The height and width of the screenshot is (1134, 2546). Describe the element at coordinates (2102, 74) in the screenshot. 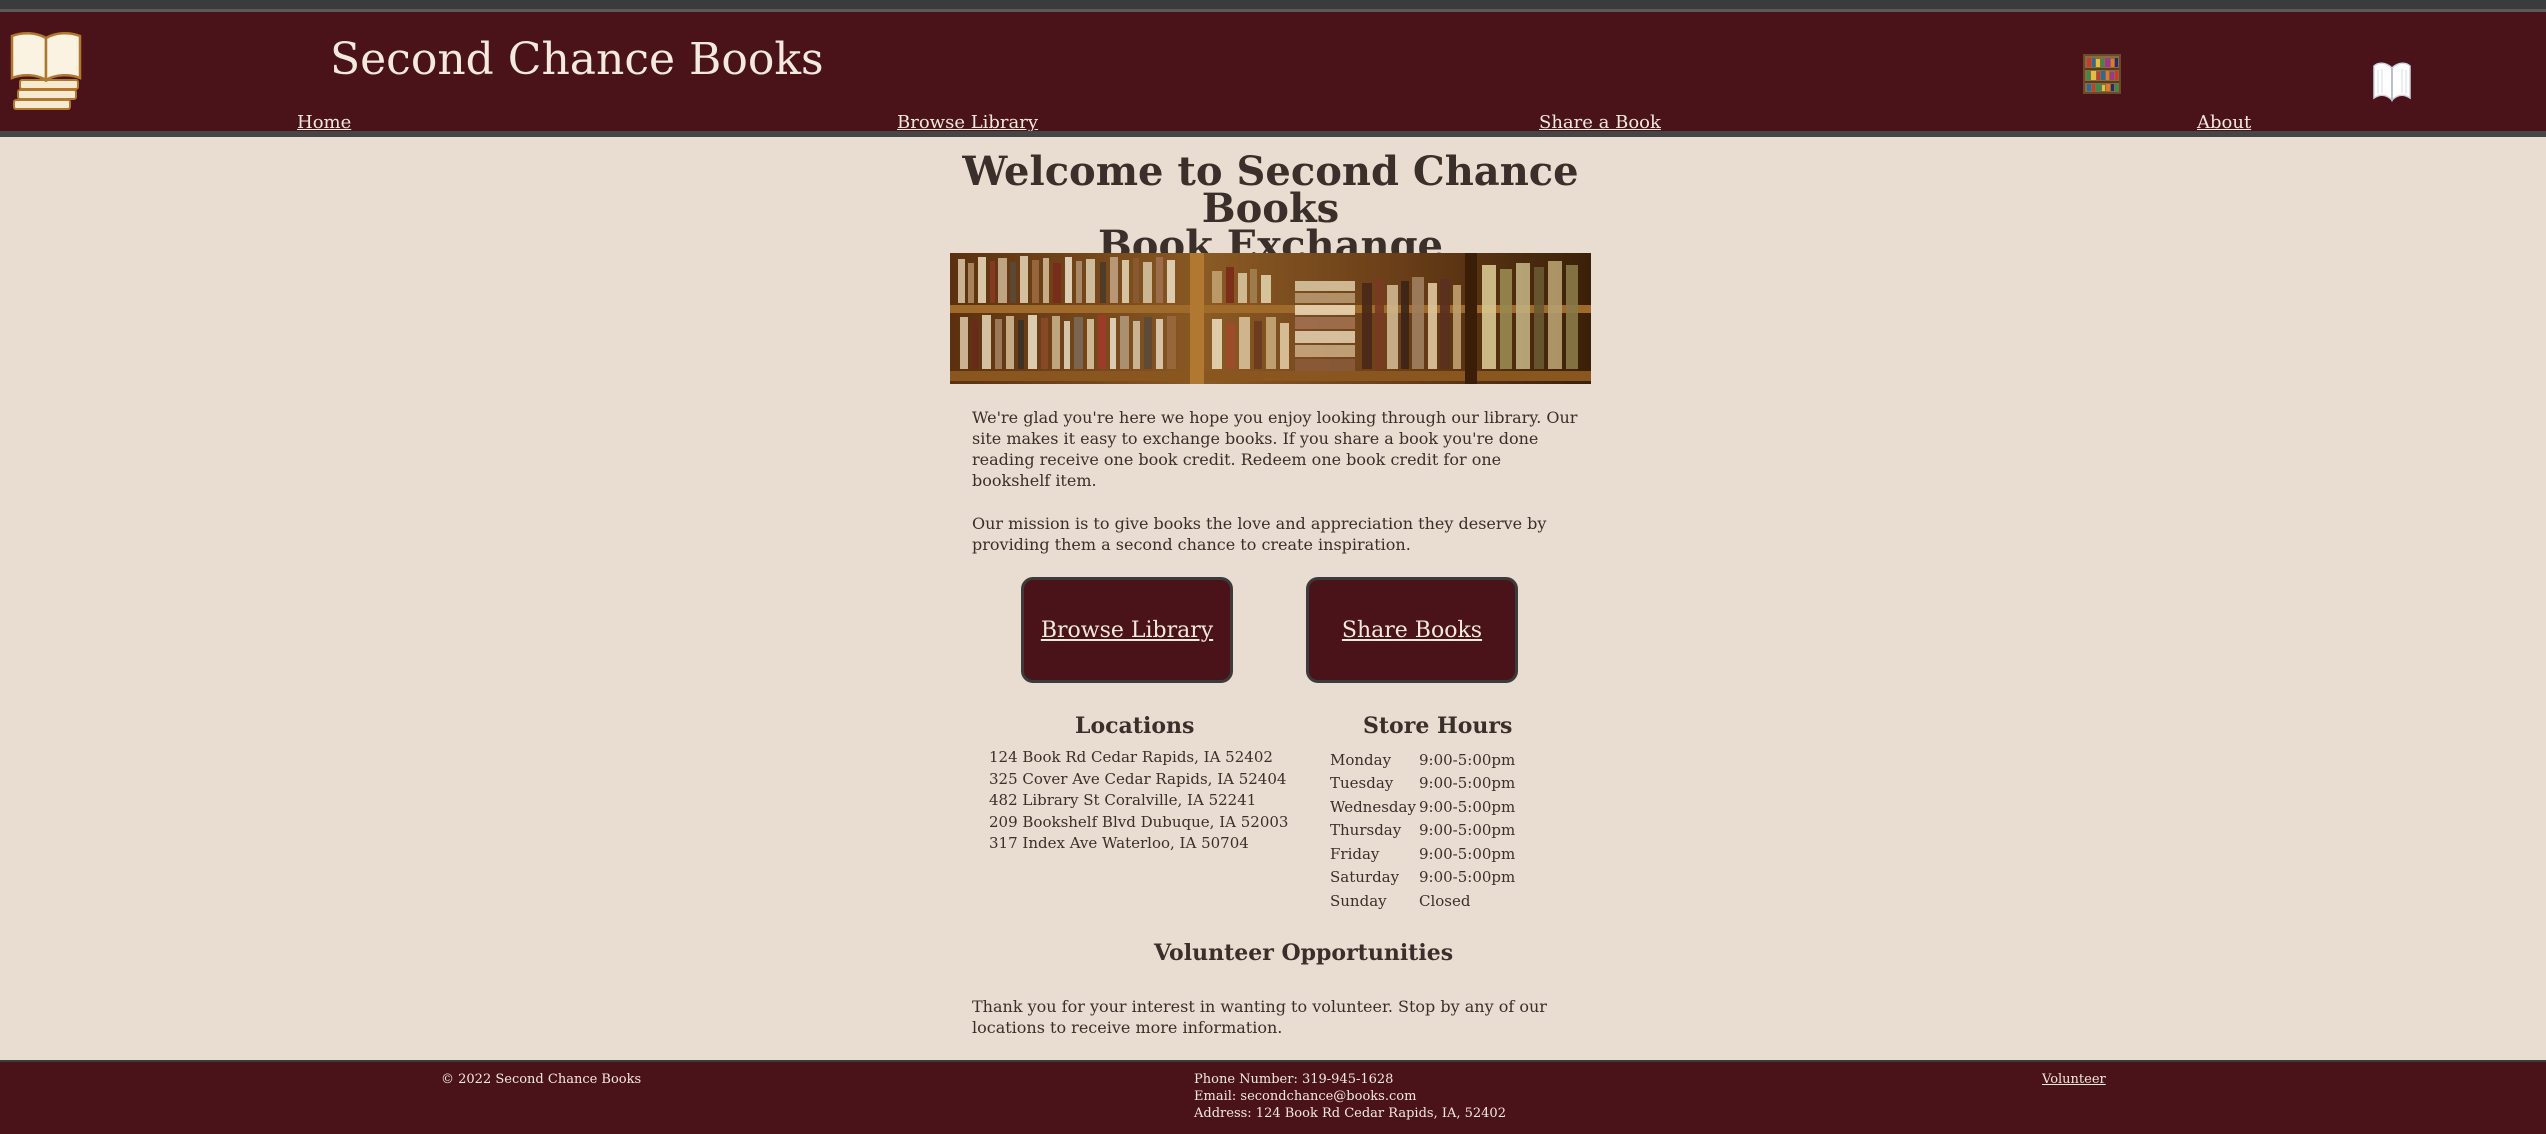

I see `bookshelf-icon` at that location.